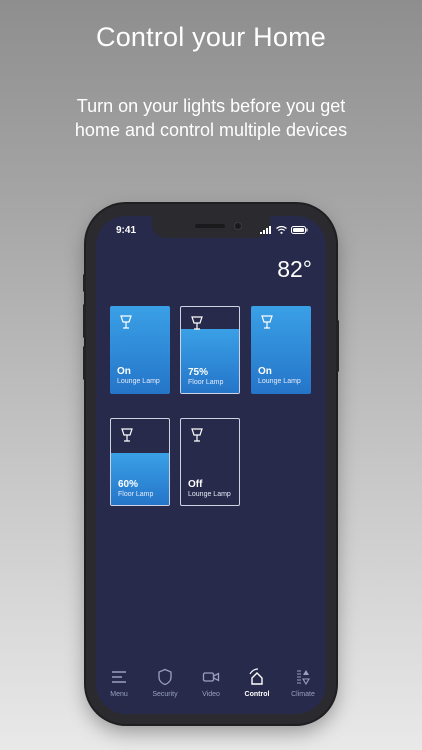 The width and height of the screenshot is (422, 750). I want to click on tab-video: Video, so click(211, 683).